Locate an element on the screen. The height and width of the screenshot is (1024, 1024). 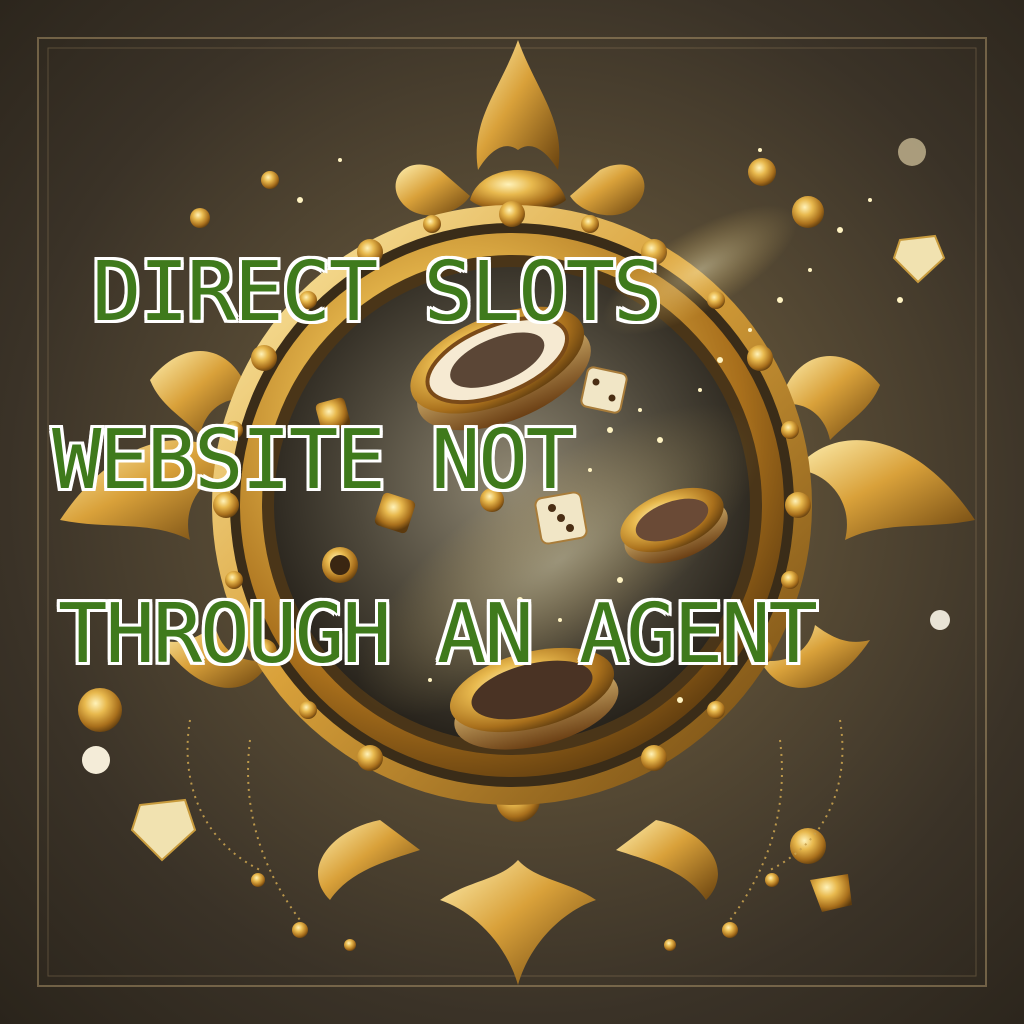
headline-line-3: THROUGH AN AGENT is located at coordinates (438, 634).